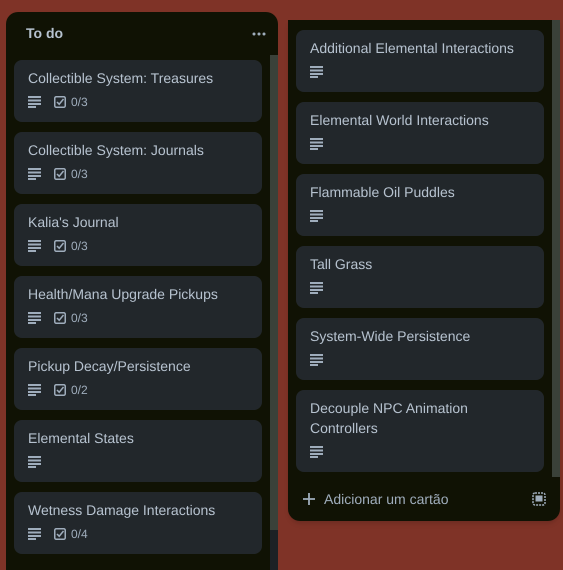  What do you see at coordinates (74, 222) in the screenshot?
I see `card-title: Kalia's Journal` at bounding box center [74, 222].